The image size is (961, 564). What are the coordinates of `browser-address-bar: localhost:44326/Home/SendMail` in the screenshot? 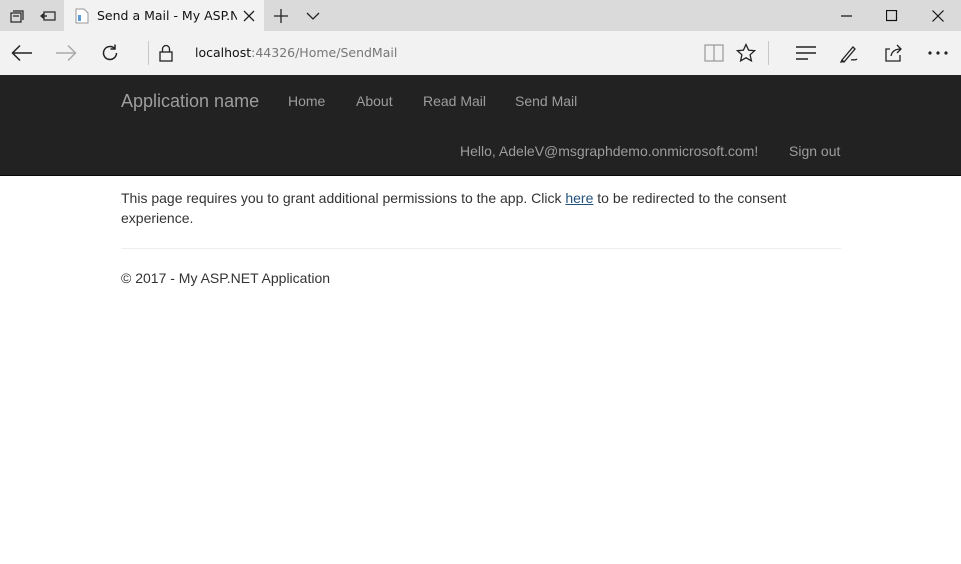 It's located at (480, 53).